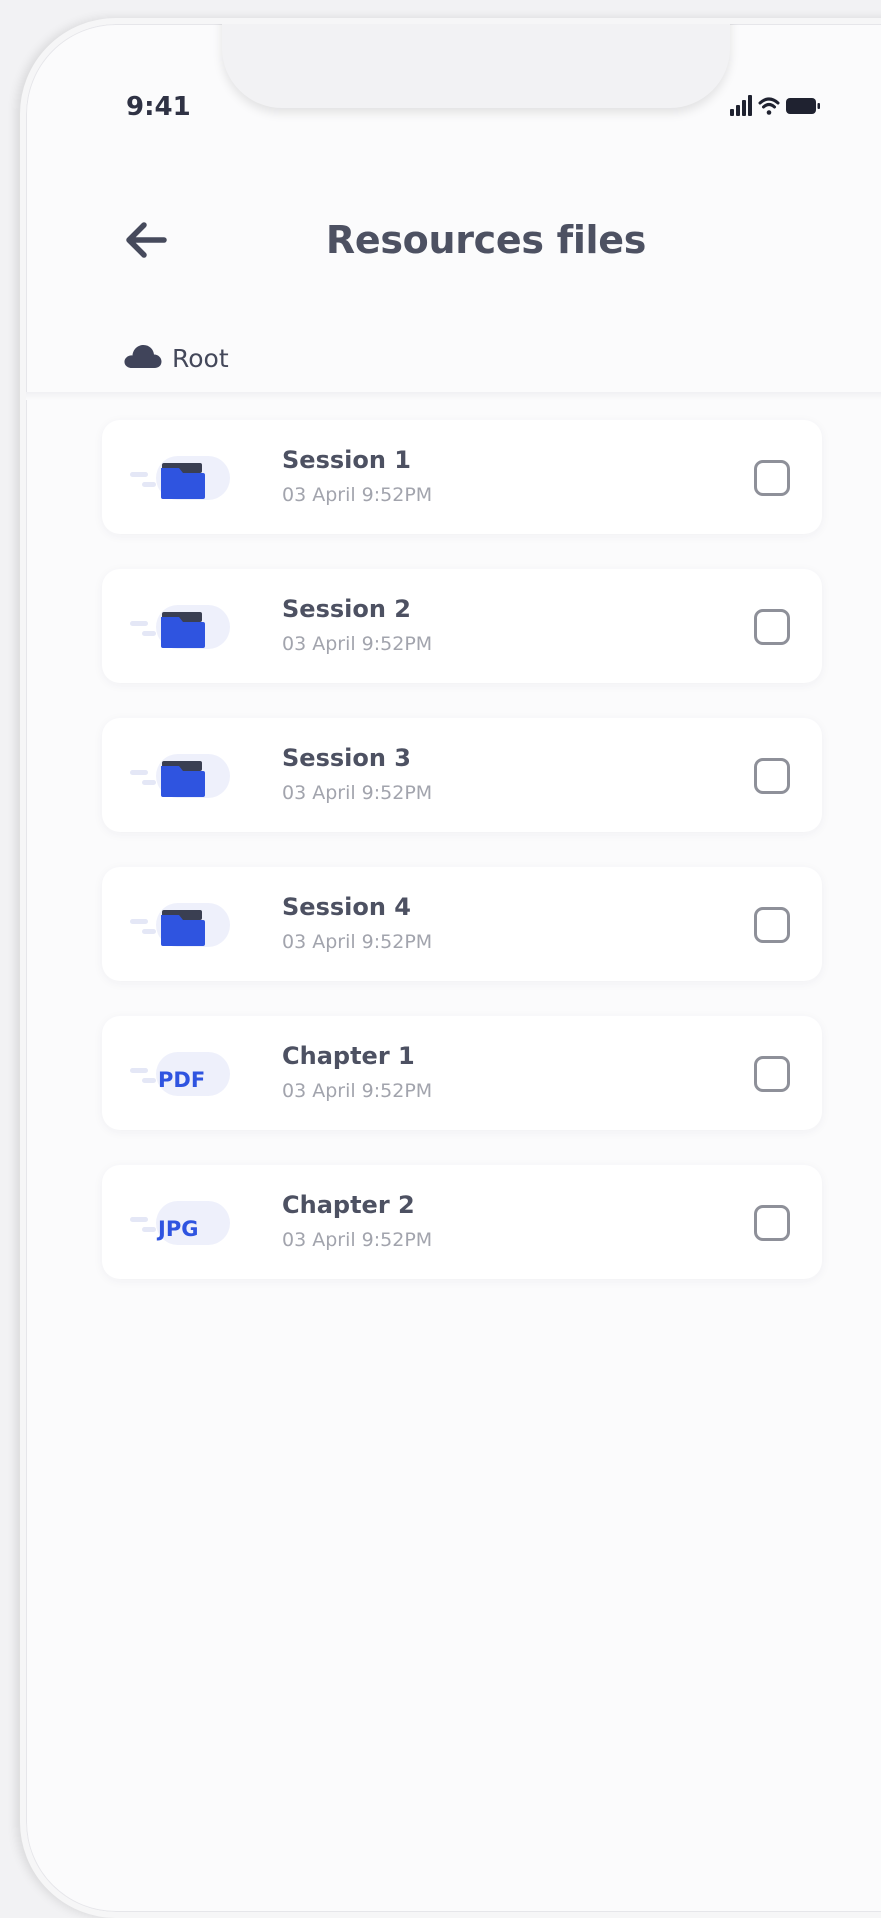 The image size is (881, 1918). I want to click on pdf-file-icon: PDF, so click(182, 1074).